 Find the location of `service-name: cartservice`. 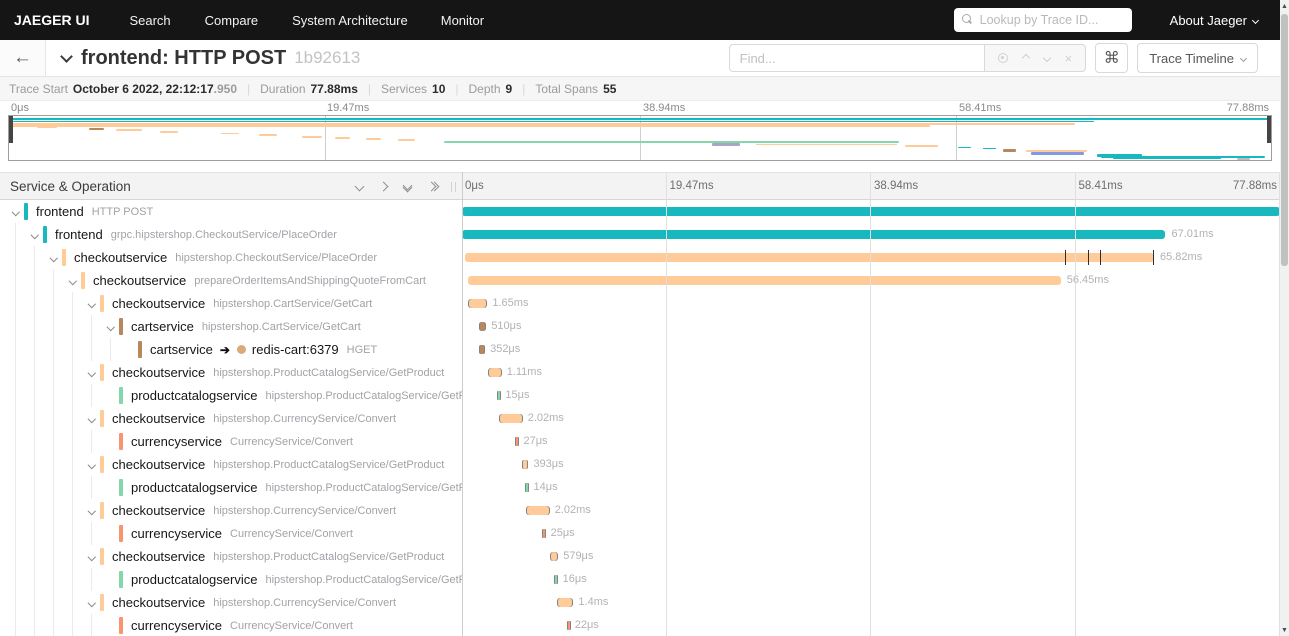

service-name: cartservice is located at coordinates (162, 326).